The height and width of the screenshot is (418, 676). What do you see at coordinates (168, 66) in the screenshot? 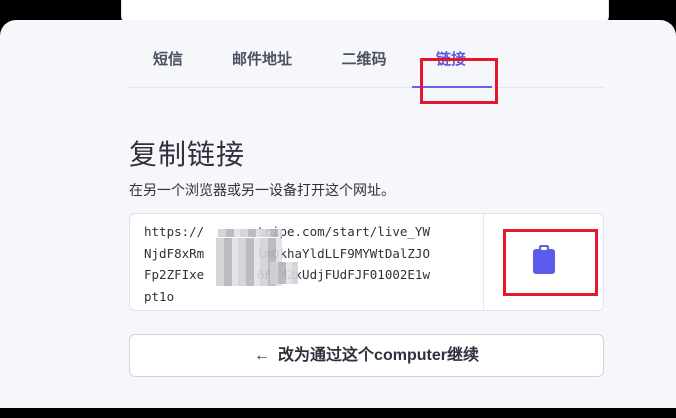
I see `tab-sms: 短信` at bounding box center [168, 66].